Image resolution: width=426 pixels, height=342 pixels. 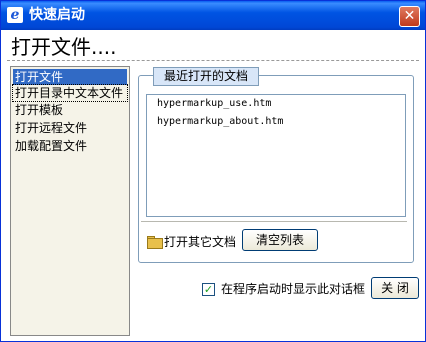 I want to click on recent-docs-legend: 最近打开的文档, so click(x=206, y=76).